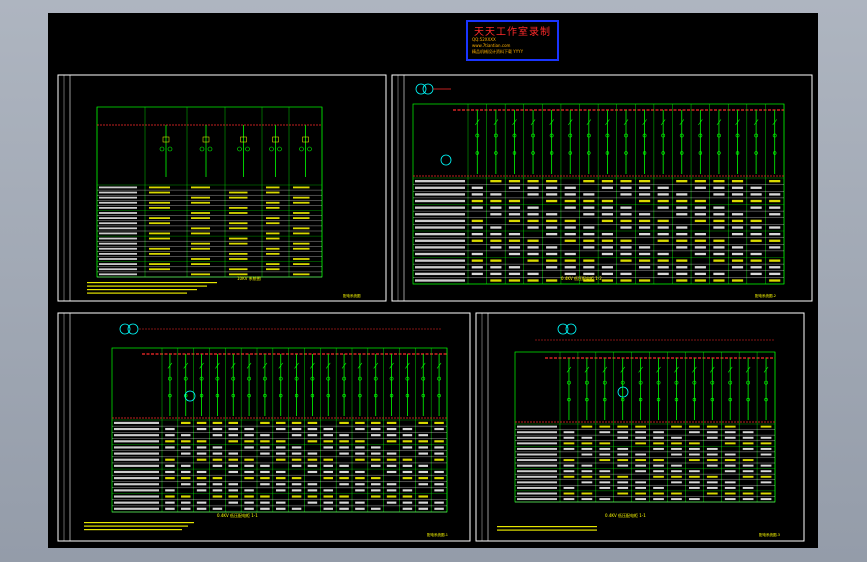 The height and width of the screenshot is (562, 867). Describe the element at coordinates (210, 149) in the screenshot. I see `ct-symbol` at that location.